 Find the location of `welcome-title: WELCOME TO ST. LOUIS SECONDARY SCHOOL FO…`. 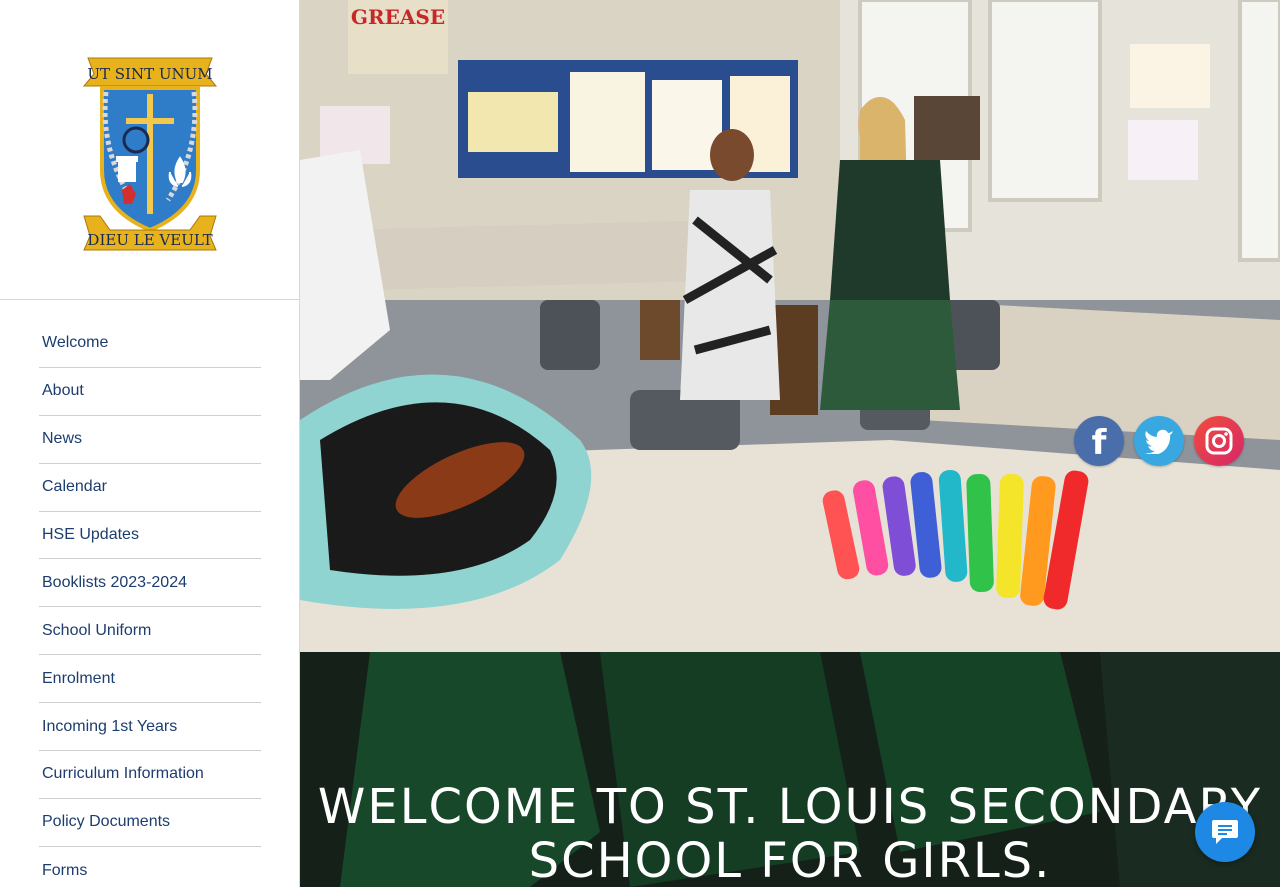

welcome-title: WELCOME TO ST. LOUIS SECONDARY SCHOOL FO… is located at coordinates (790, 833).